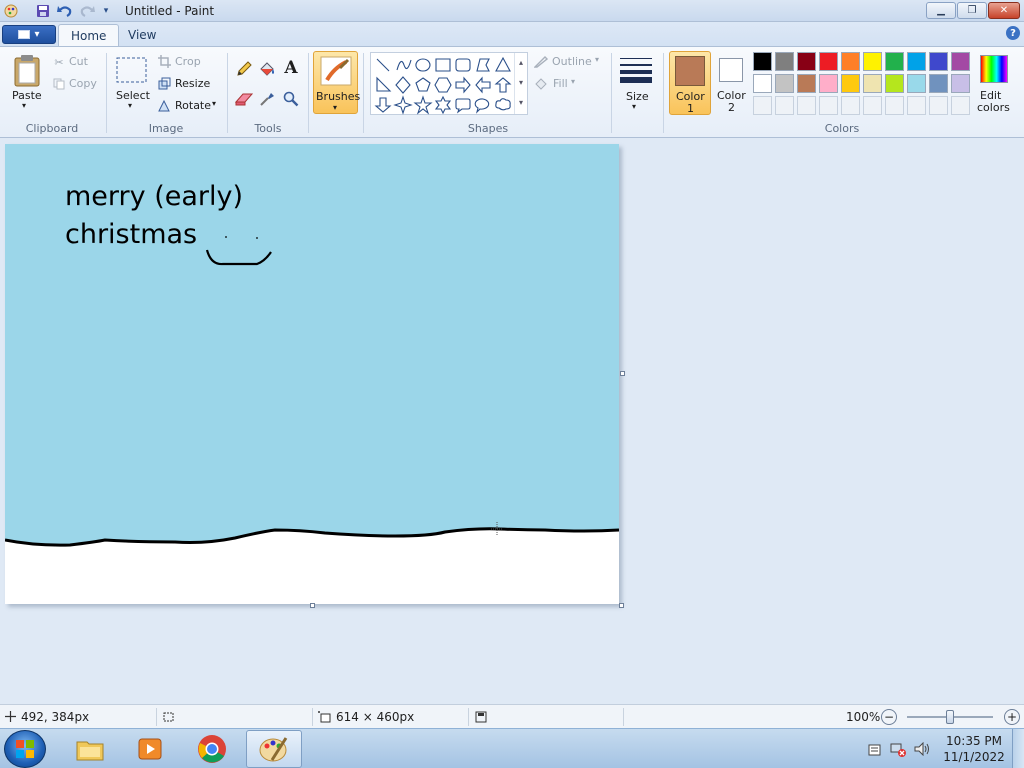 This screenshot has width=1024, height=768. What do you see at coordinates (463, 106) in the screenshot?
I see `rounded-callout-shape-icon` at bounding box center [463, 106].